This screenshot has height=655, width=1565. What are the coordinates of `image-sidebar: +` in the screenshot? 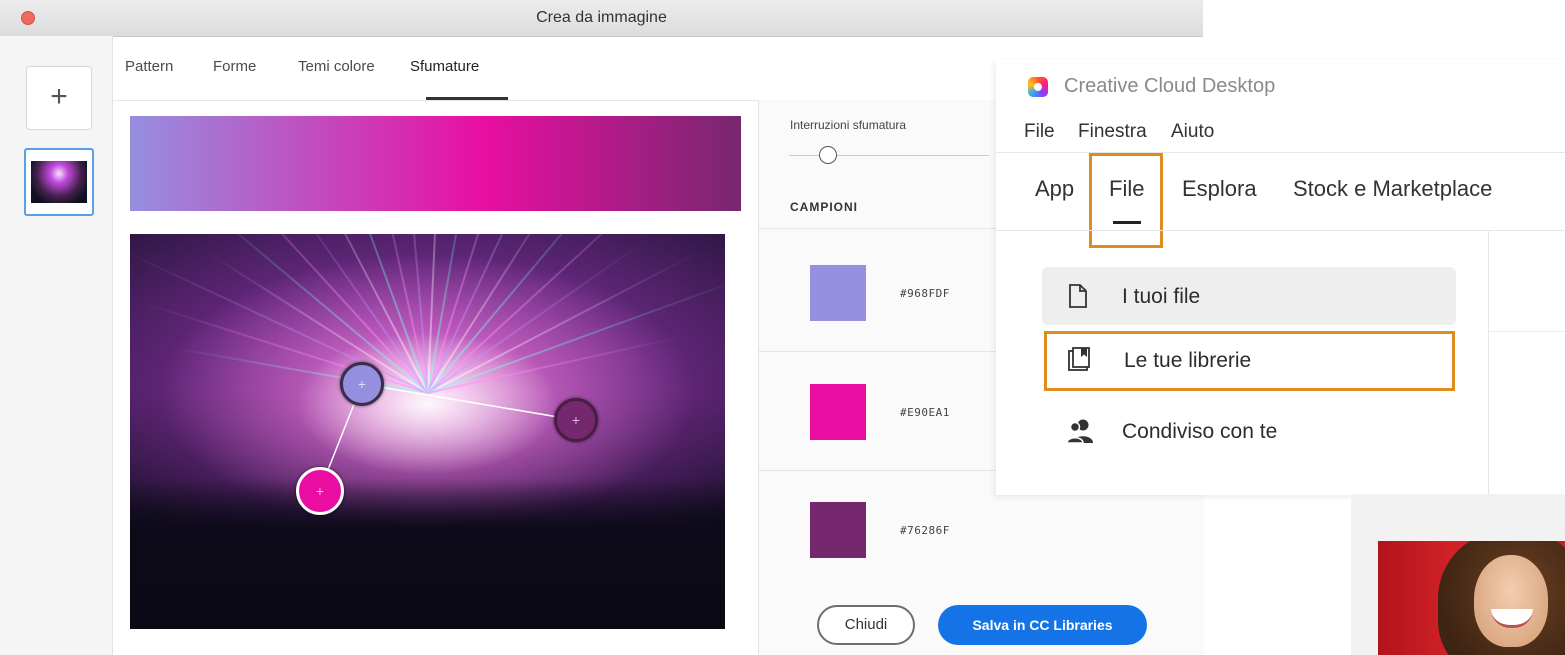 It's located at (56, 345).